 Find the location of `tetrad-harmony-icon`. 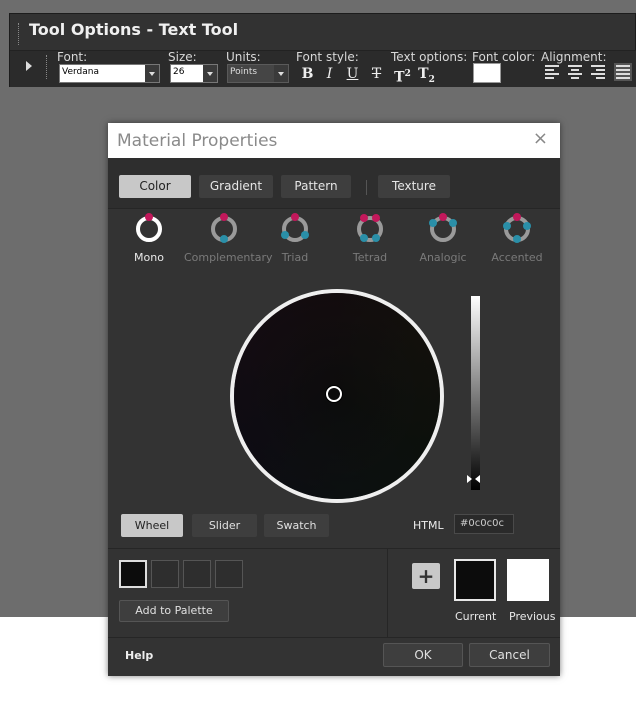

tetrad-harmony-icon is located at coordinates (370, 228).